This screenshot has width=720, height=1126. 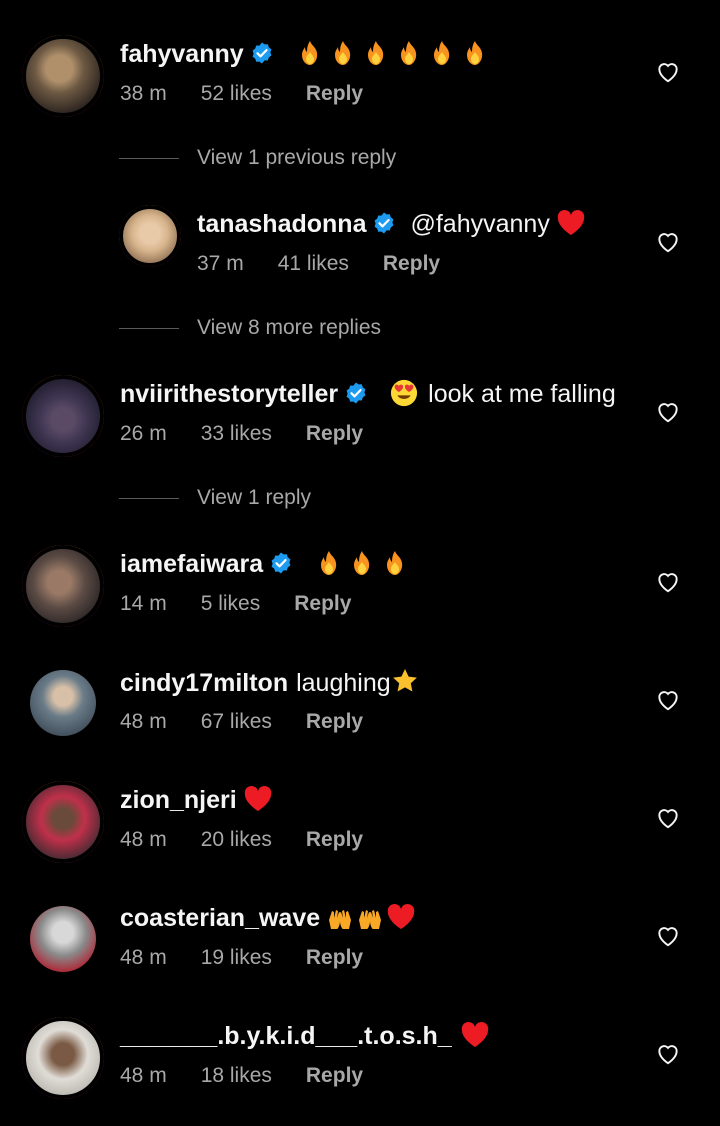 I want to click on username: nviirithestoryteller, so click(x=229, y=394).